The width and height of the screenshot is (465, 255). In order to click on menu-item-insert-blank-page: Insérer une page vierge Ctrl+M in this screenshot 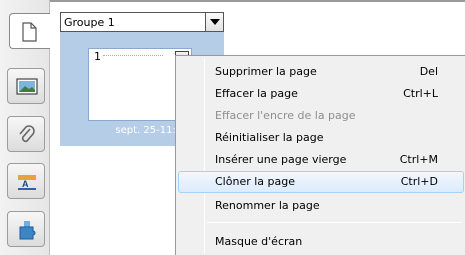, I will do `click(321, 160)`.